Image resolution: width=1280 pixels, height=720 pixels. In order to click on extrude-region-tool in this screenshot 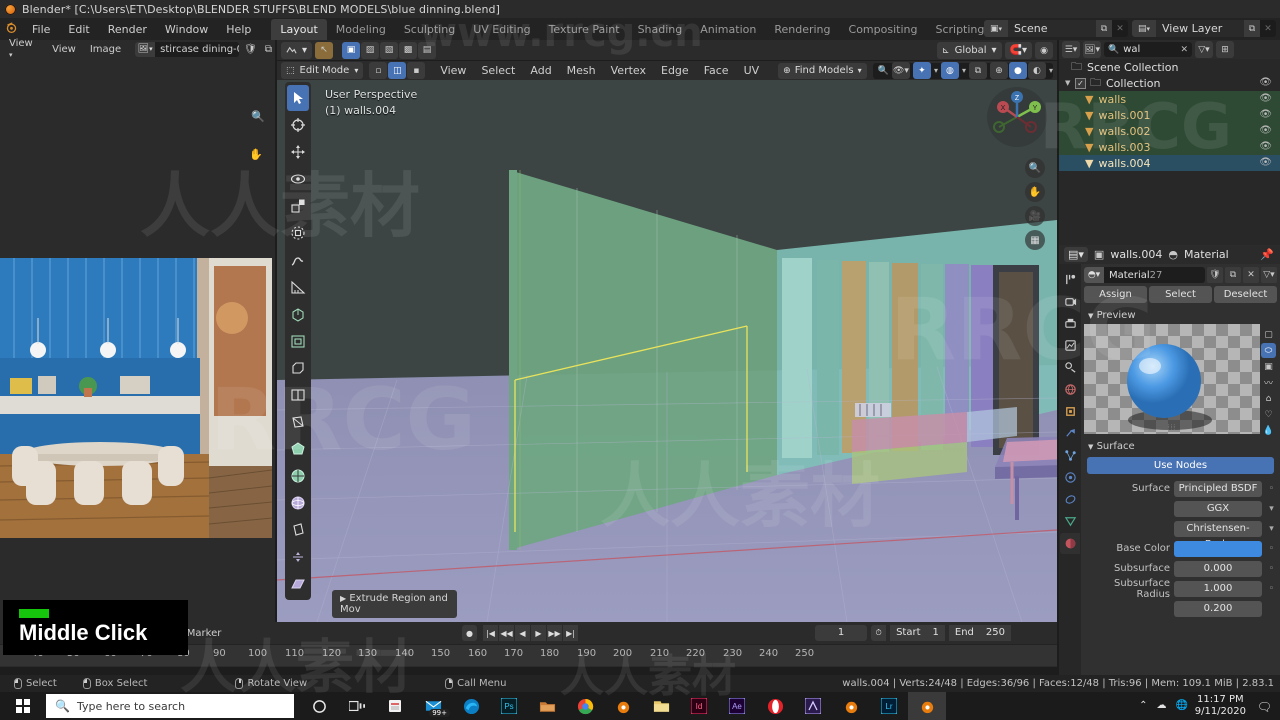, I will do `click(298, 314)`.